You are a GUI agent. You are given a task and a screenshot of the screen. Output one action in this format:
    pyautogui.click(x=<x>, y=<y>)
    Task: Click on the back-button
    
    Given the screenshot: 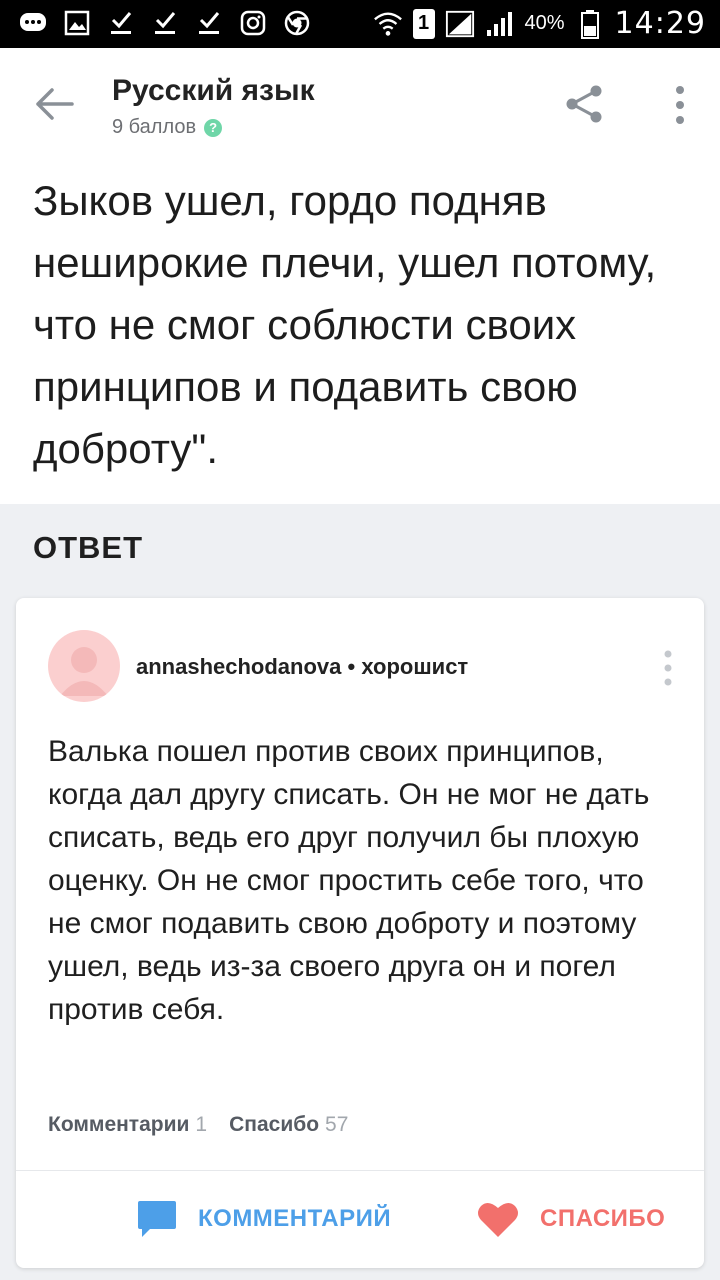 What is the action you would take?
    pyautogui.click(x=56, y=104)
    